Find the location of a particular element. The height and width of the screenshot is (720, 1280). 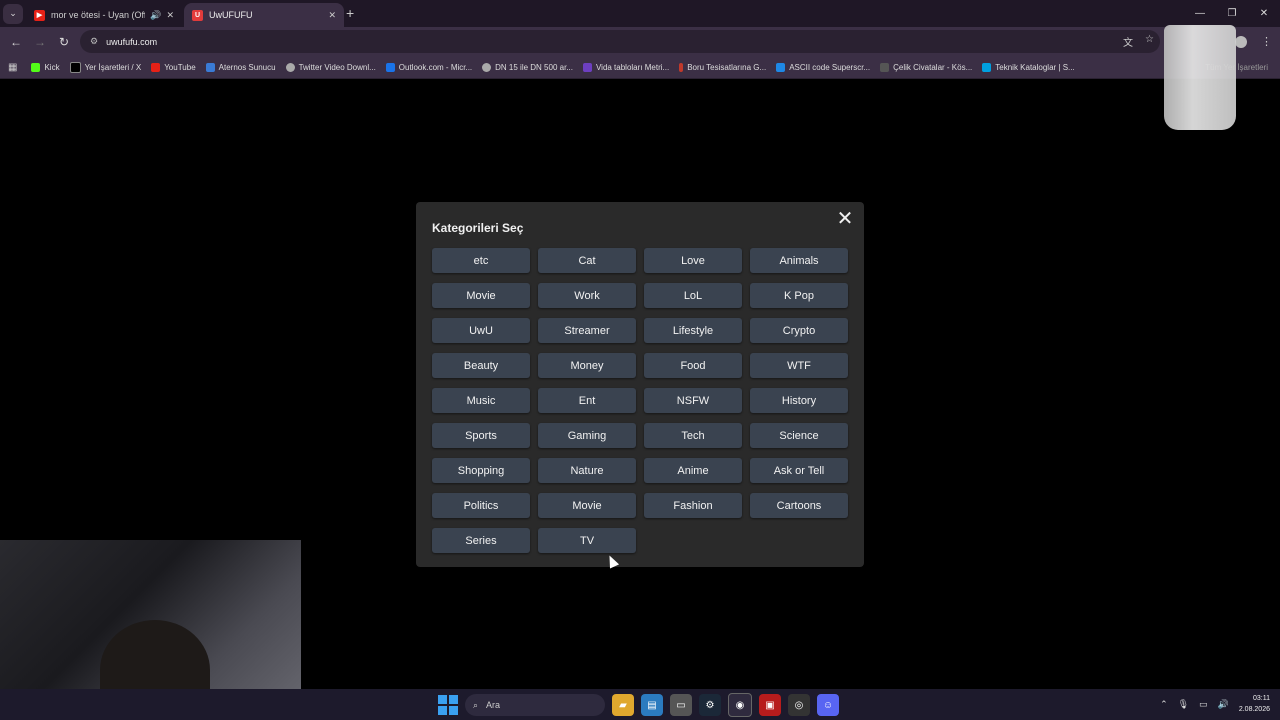

tab-search-button: ⌄ is located at coordinates (13, 13).